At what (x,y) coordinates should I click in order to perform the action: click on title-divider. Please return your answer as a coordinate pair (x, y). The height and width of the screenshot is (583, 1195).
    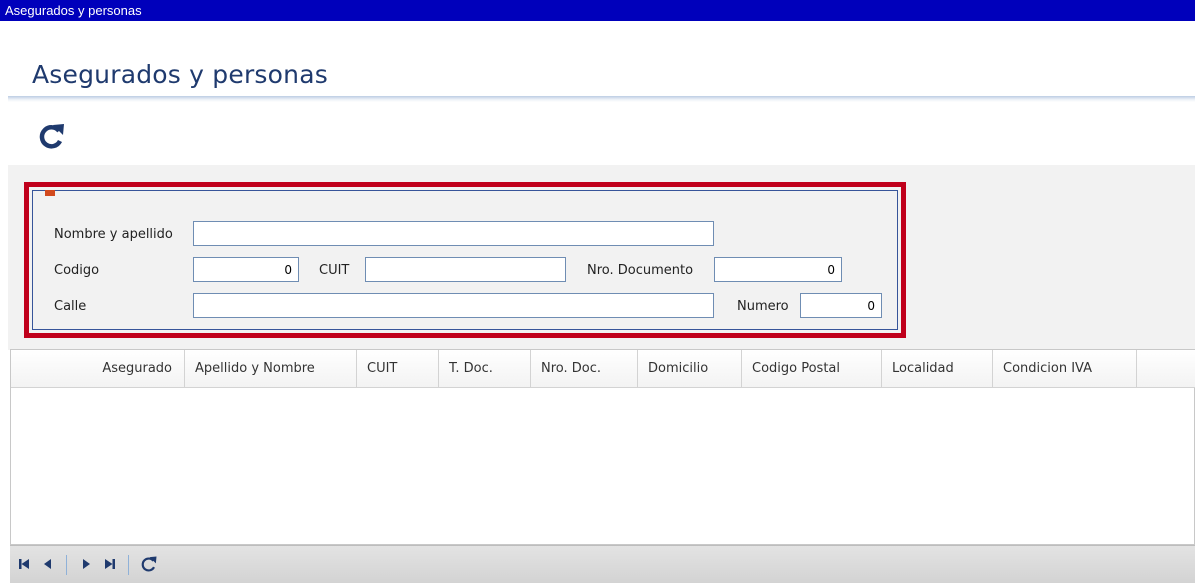
    Looking at the image, I should click on (601, 99).